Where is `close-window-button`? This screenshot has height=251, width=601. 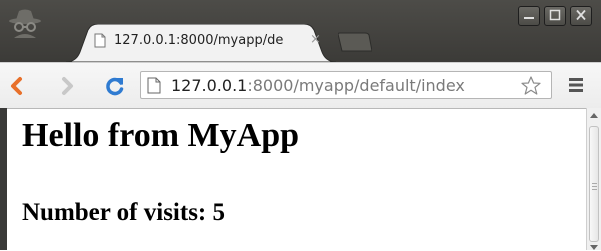 close-window-button is located at coordinates (581, 16).